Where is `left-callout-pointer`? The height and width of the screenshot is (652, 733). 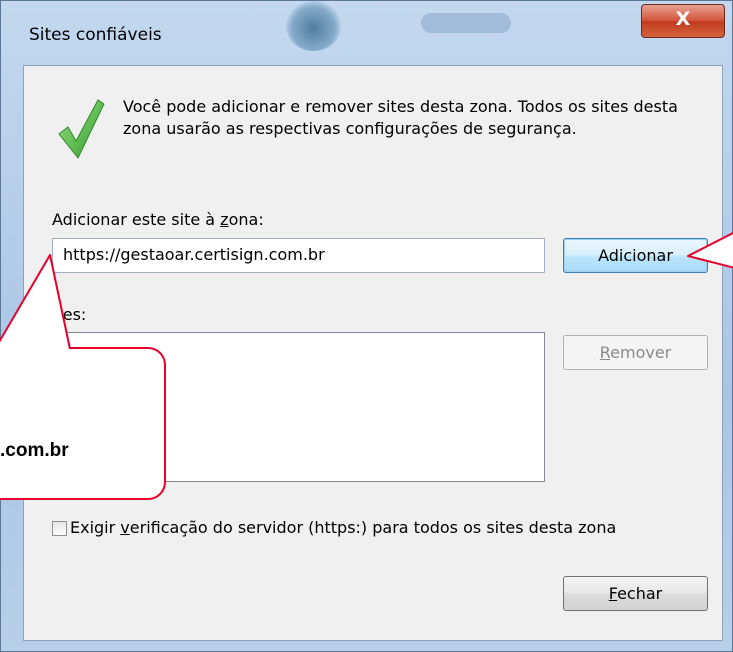
left-callout-pointer is located at coordinates (35, 302).